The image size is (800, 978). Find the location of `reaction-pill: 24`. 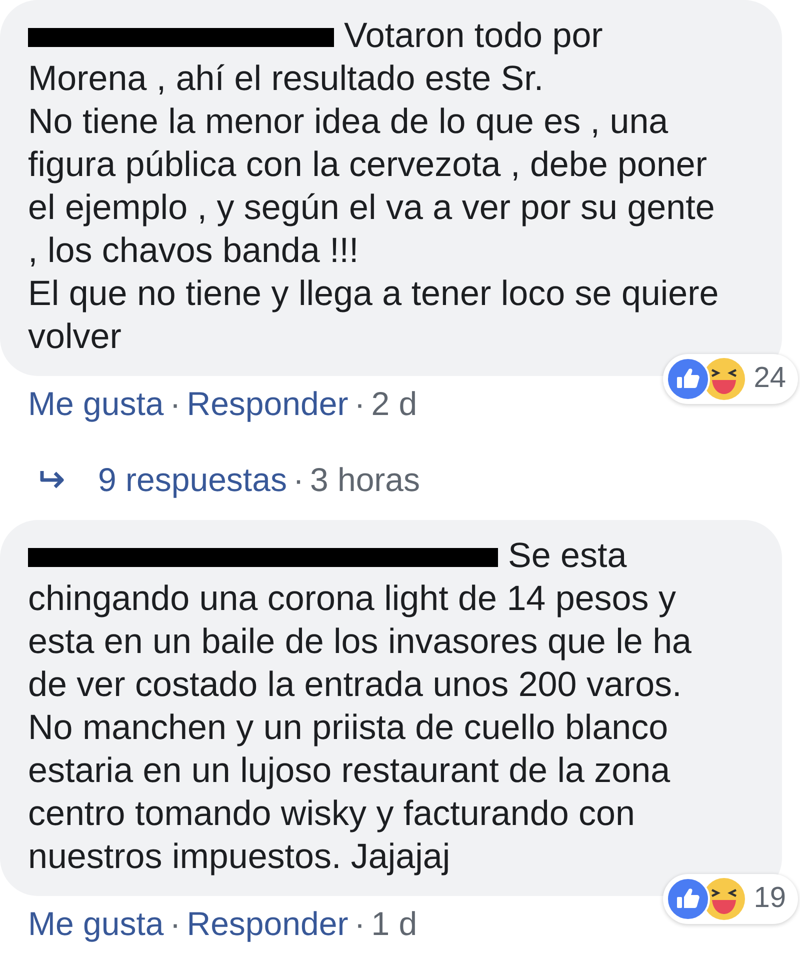

reaction-pill: 24 is located at coordinates (730, 379).